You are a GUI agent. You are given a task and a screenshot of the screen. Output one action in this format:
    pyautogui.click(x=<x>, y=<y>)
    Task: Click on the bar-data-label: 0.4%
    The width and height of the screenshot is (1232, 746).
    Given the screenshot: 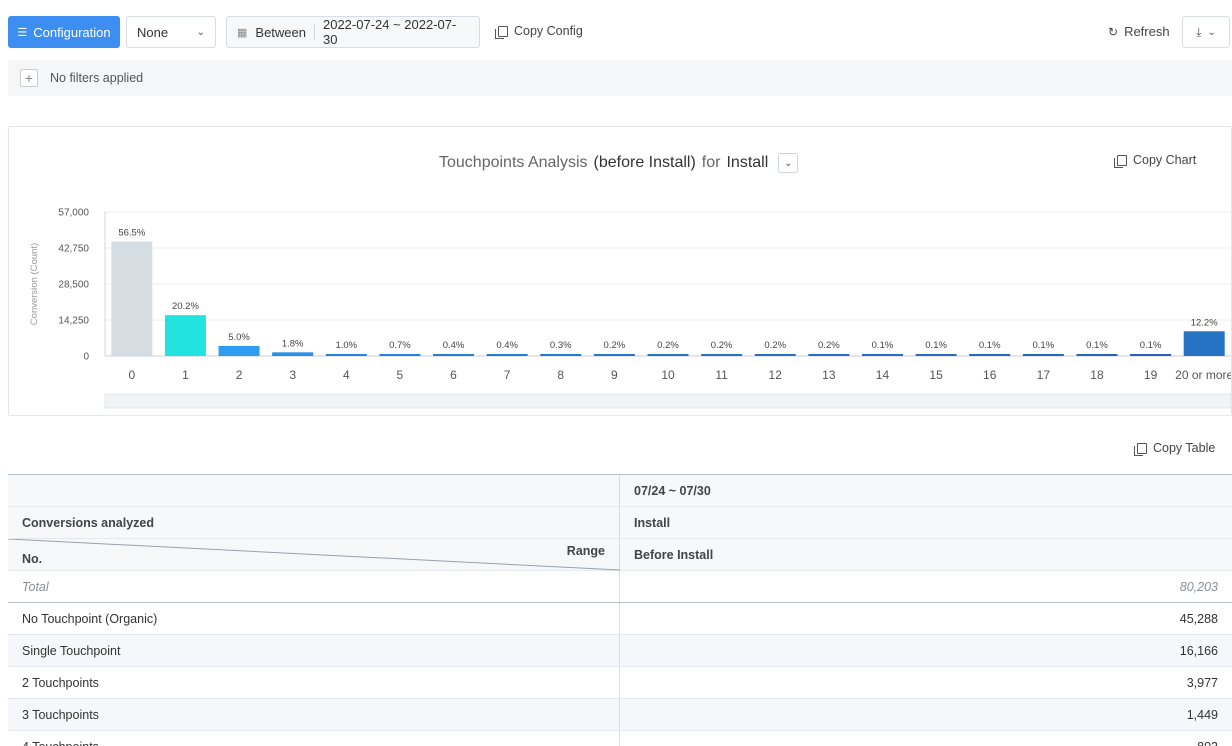 What is the action you would take?
    pyautogui.click(x=507, y=345)
    